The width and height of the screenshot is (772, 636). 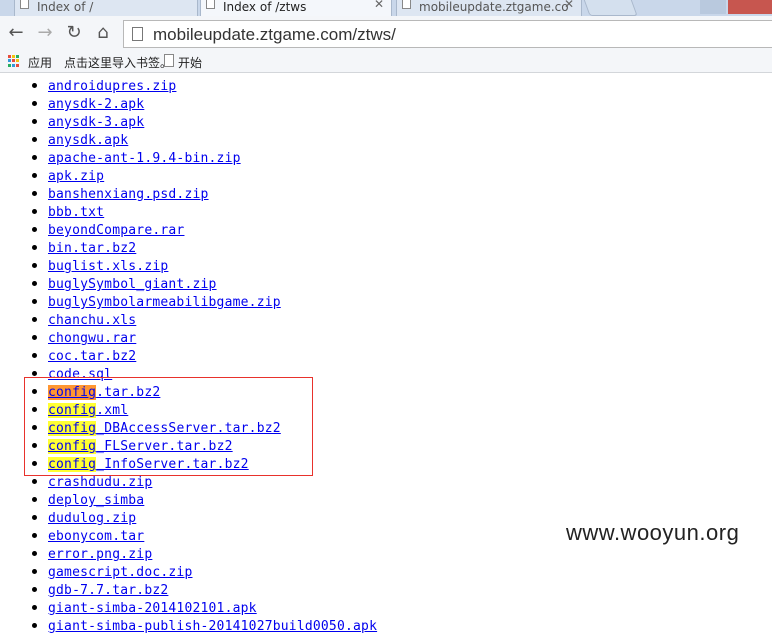 I want to click on home-icon: ⌂, so click(x=103, y=33).